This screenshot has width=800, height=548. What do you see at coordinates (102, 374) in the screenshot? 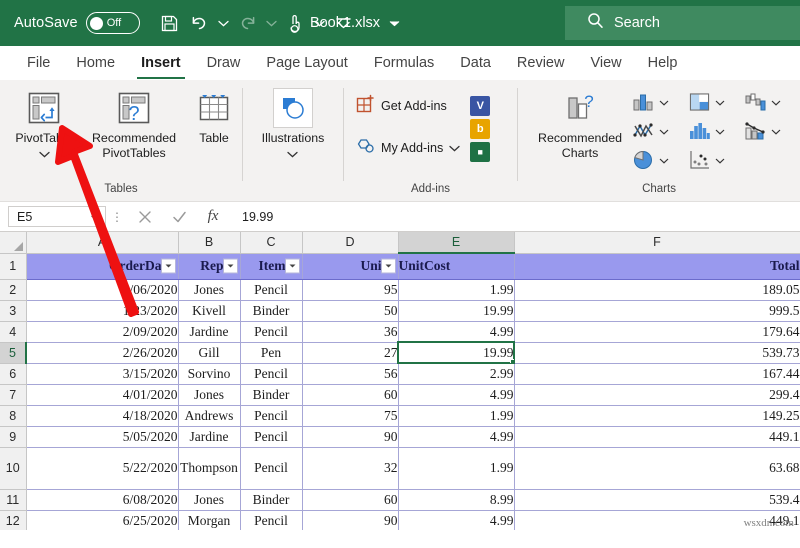
I see `cell-a6: 3/15/2020` at bounding box center [102, 374].